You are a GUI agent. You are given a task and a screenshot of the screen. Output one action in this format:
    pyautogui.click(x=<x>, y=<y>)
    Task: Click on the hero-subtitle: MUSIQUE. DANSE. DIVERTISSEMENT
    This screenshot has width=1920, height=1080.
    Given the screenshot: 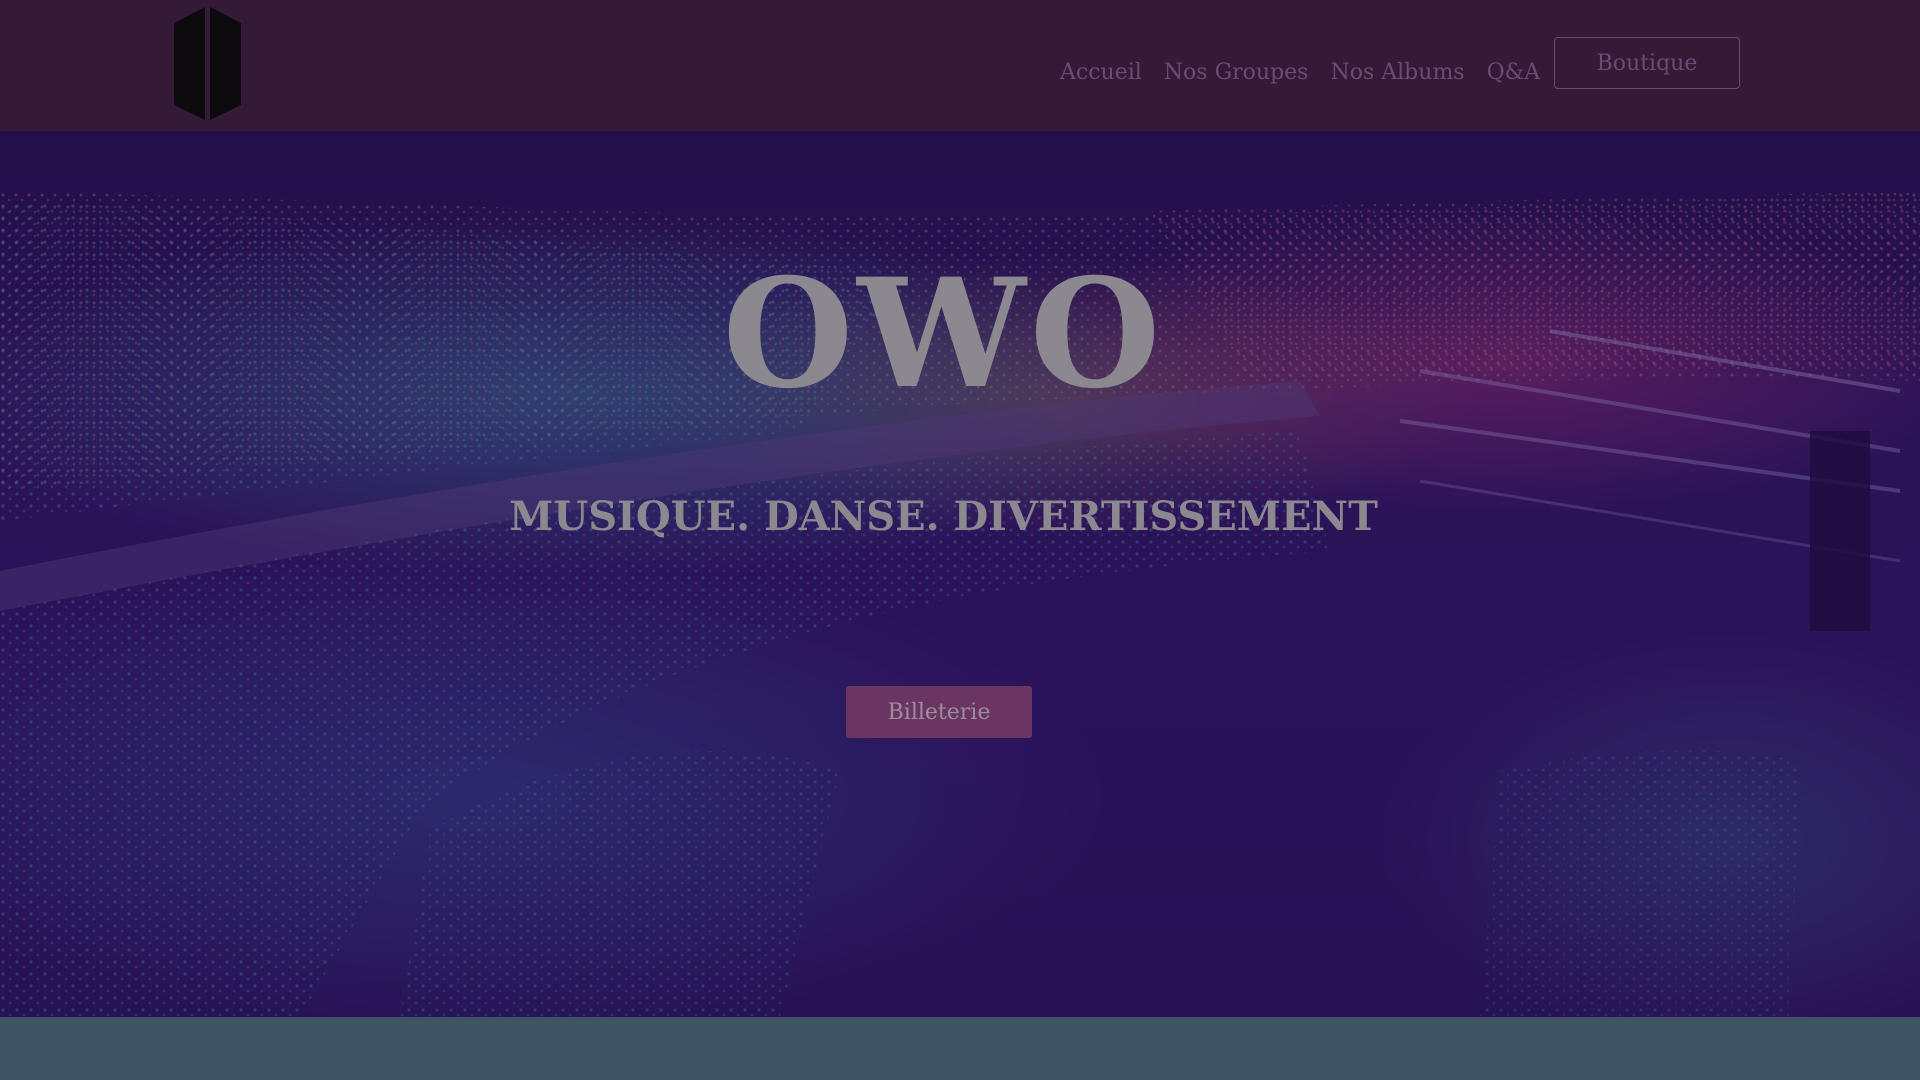 What is the action you would take?
    pyautogui.click(x=943, y=516)
    